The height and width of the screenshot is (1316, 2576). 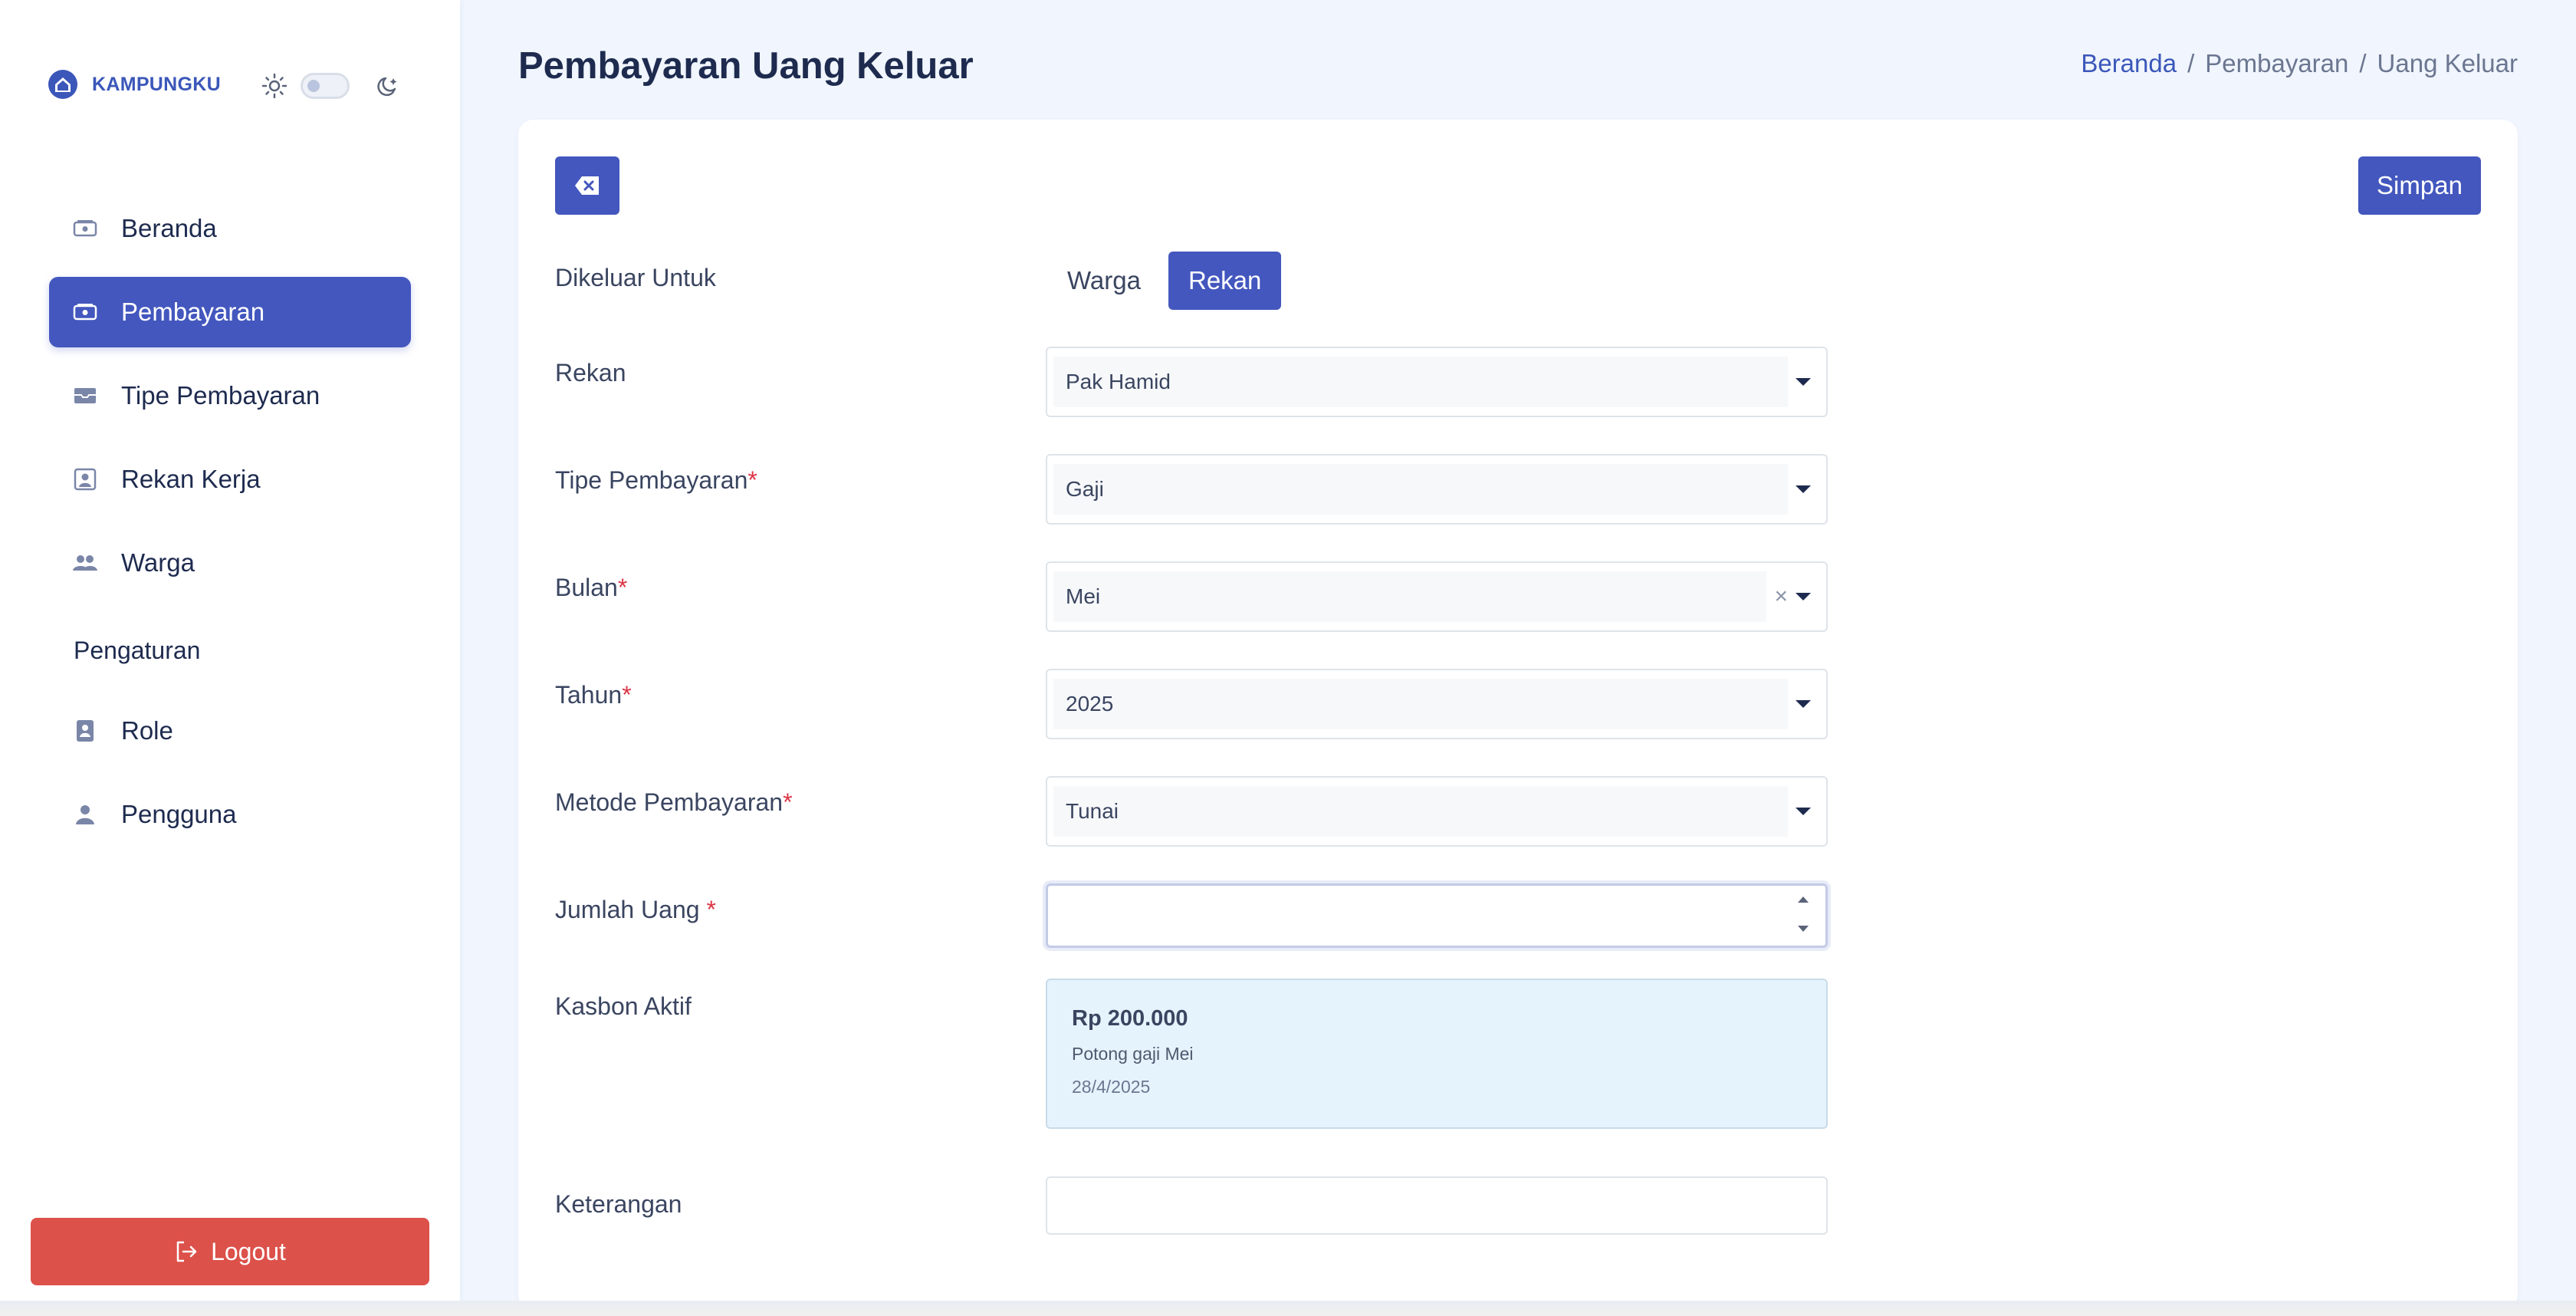 I want to click on stepper-up-icon, so click(x=1803, y=900).